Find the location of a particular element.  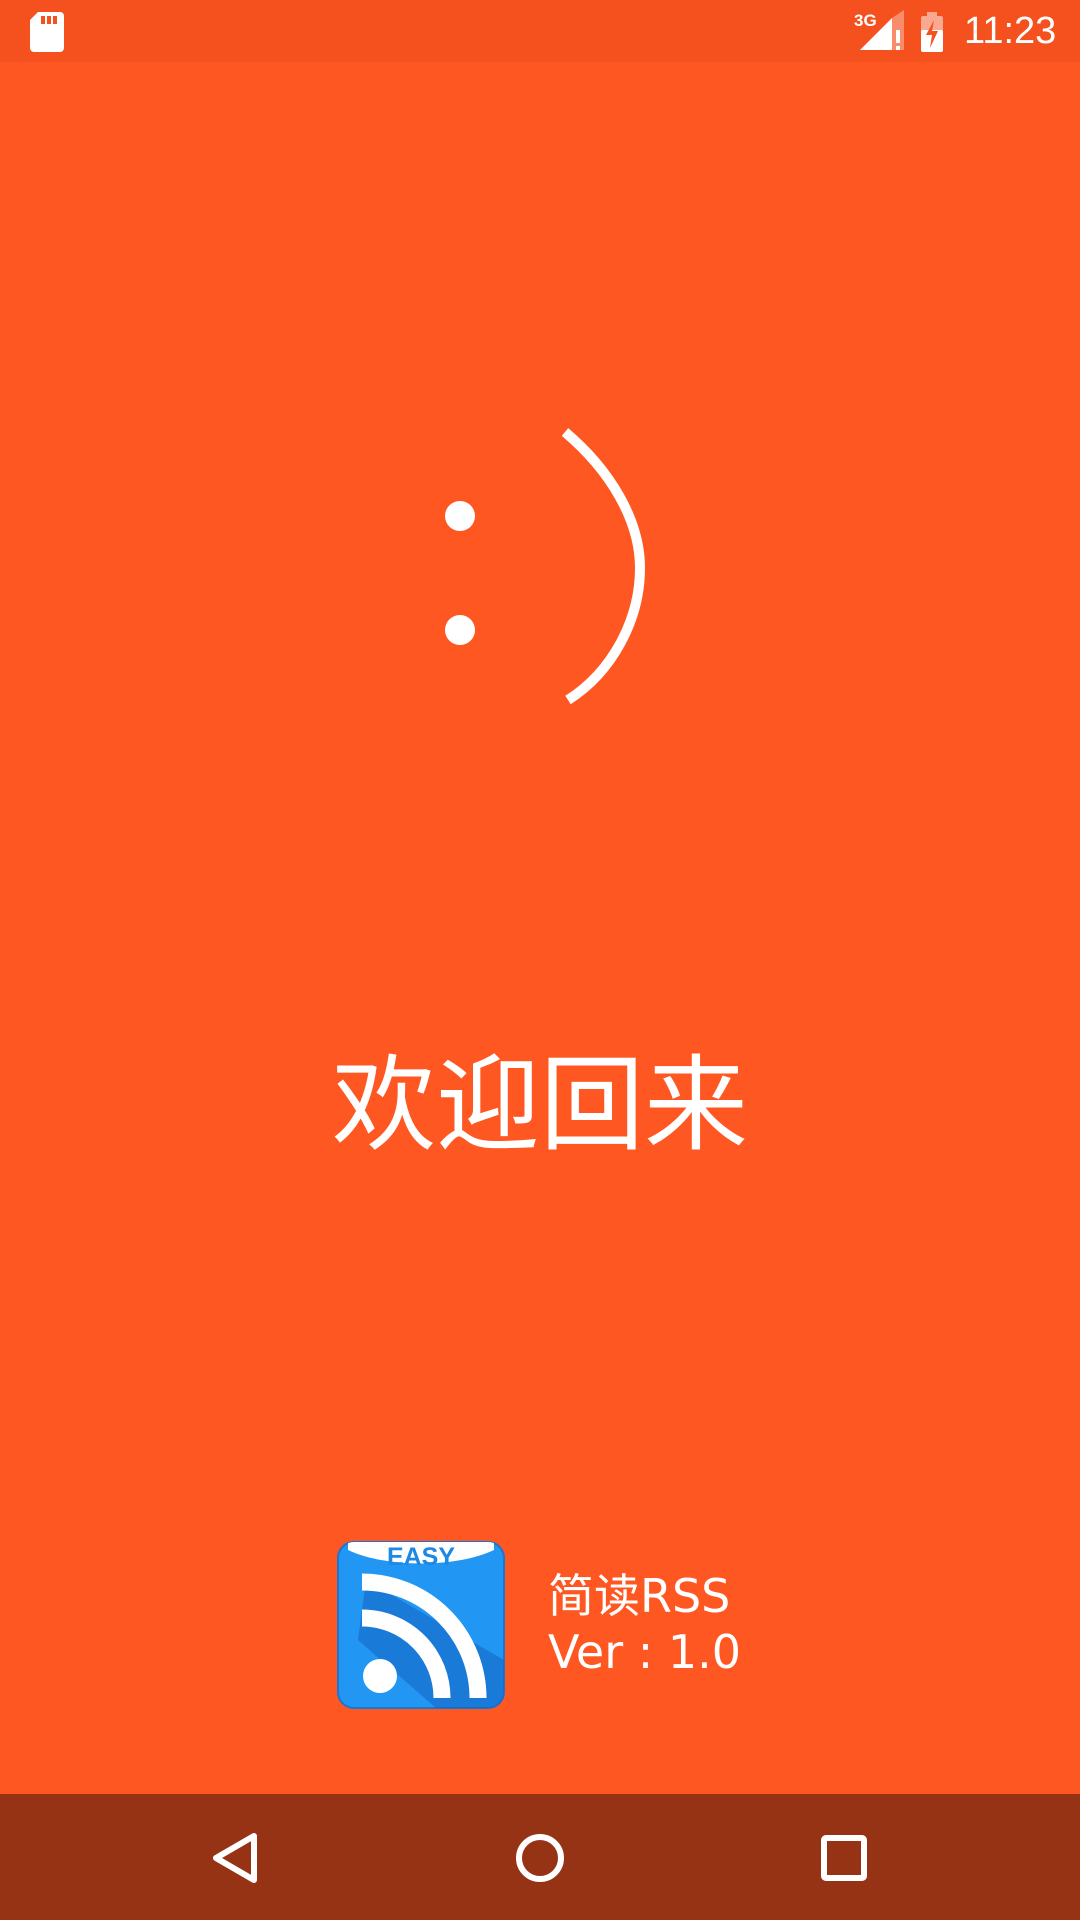

smiley-mouth is located at coordinates (603, 566).